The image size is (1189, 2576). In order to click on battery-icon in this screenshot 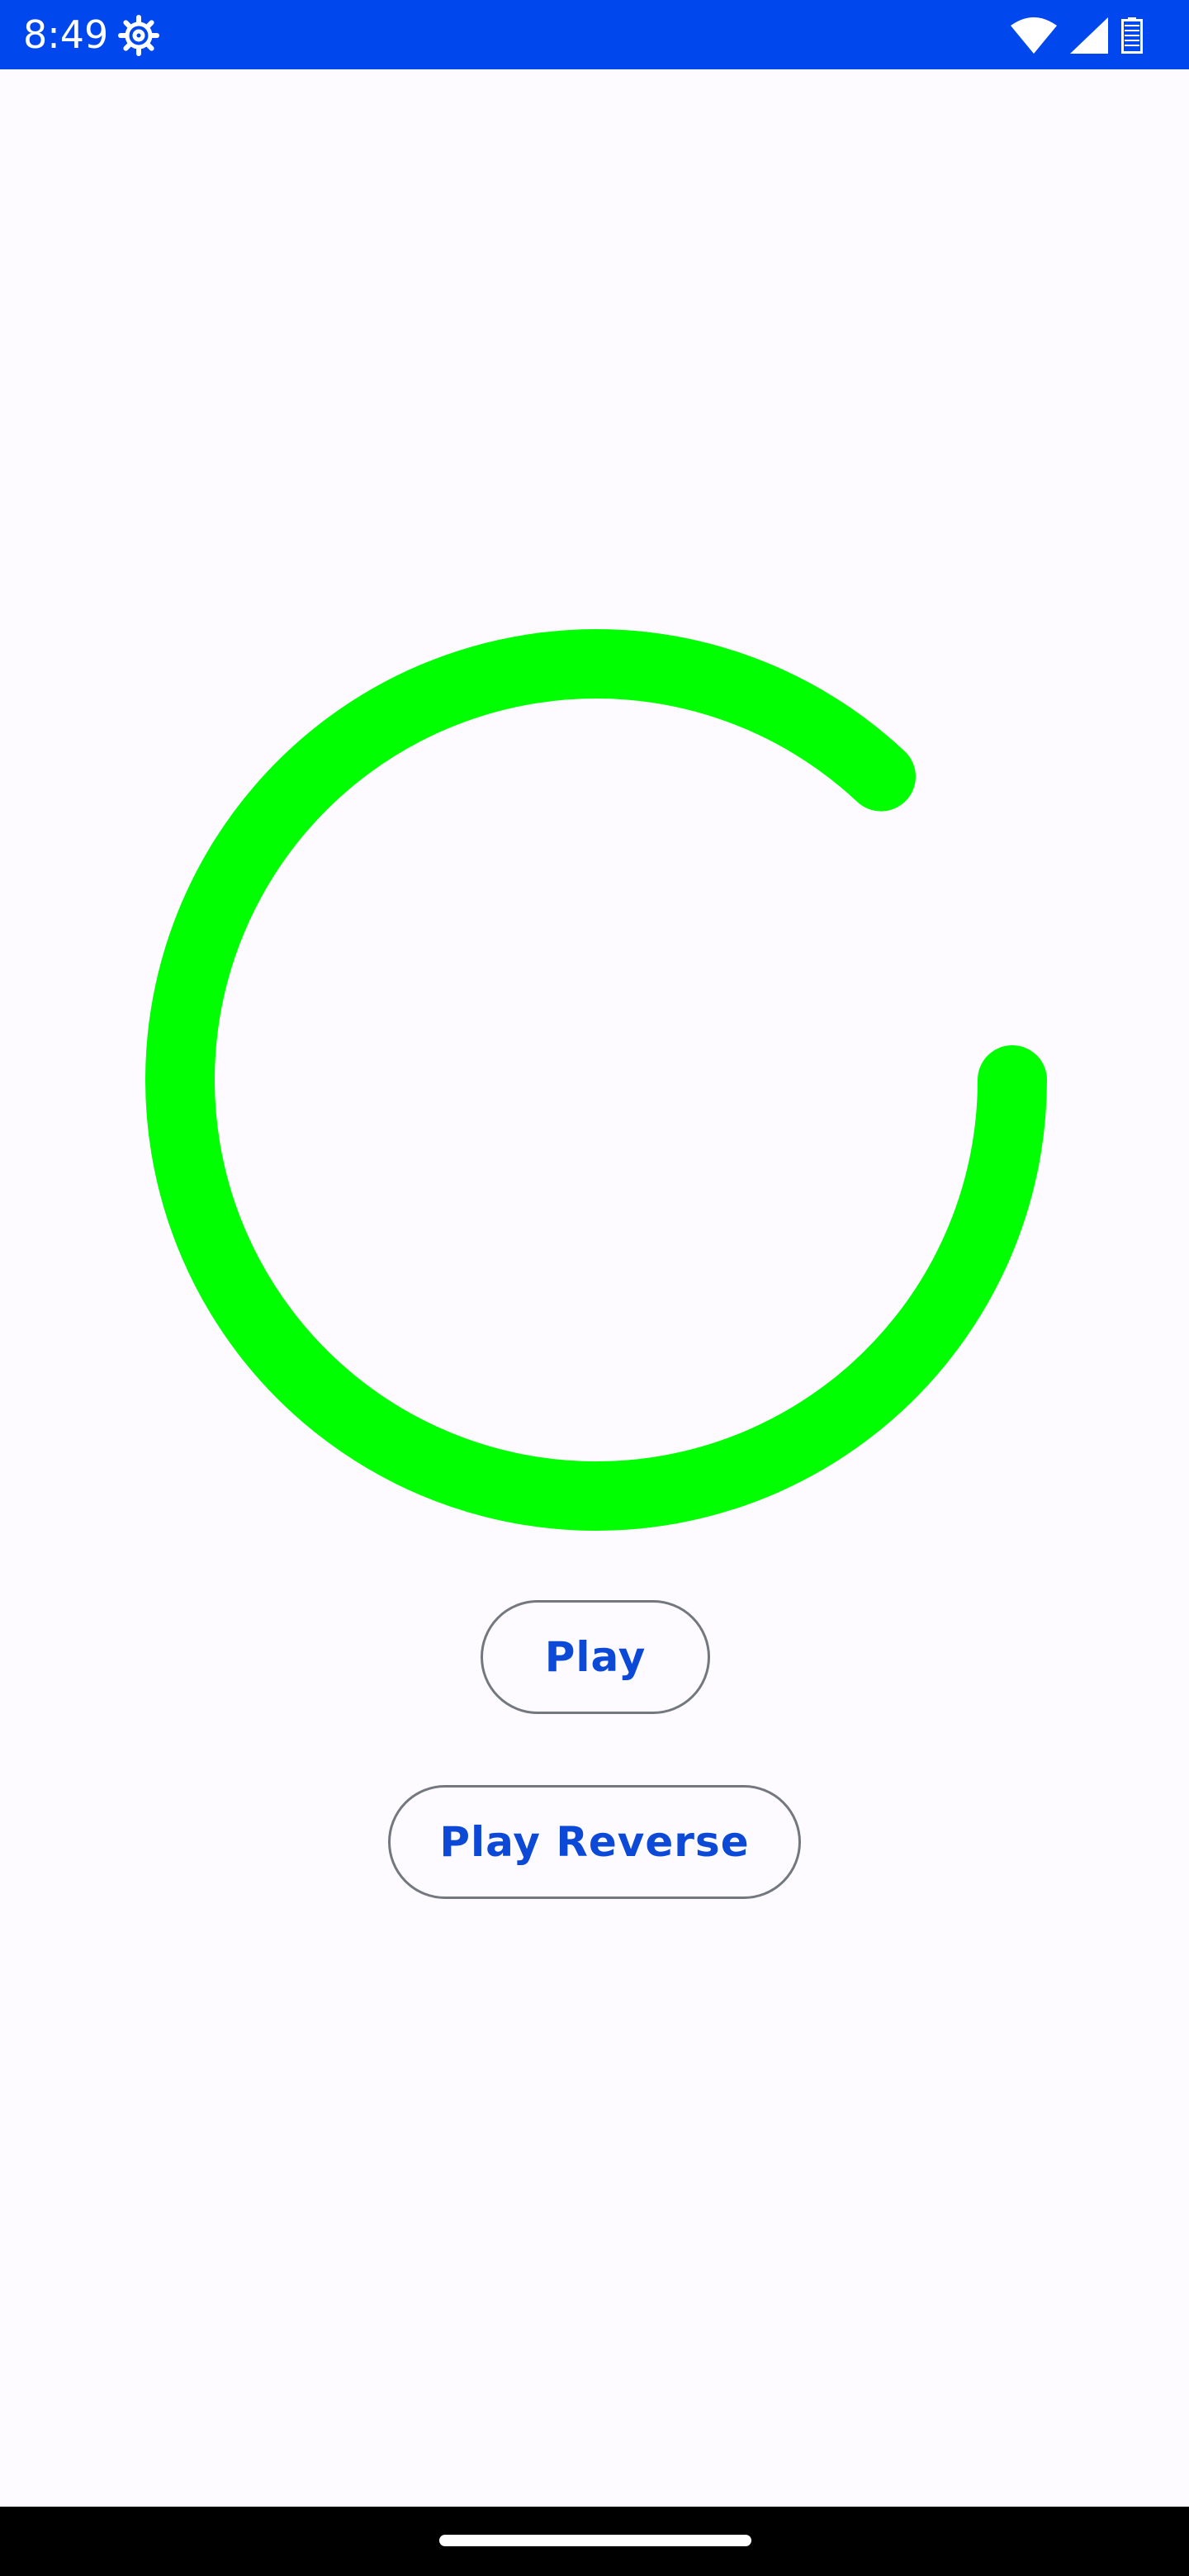, I will do `click(1132, 35)`.